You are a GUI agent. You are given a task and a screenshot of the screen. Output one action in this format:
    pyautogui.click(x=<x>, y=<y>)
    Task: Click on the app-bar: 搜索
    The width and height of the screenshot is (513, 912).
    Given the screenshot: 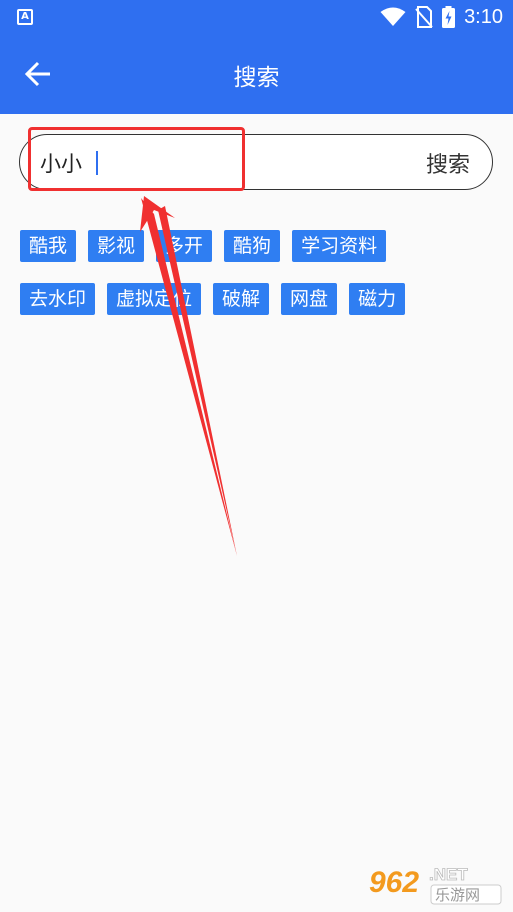 What is the action you would take?
    pyautogui.click(x=256, y=74)
    